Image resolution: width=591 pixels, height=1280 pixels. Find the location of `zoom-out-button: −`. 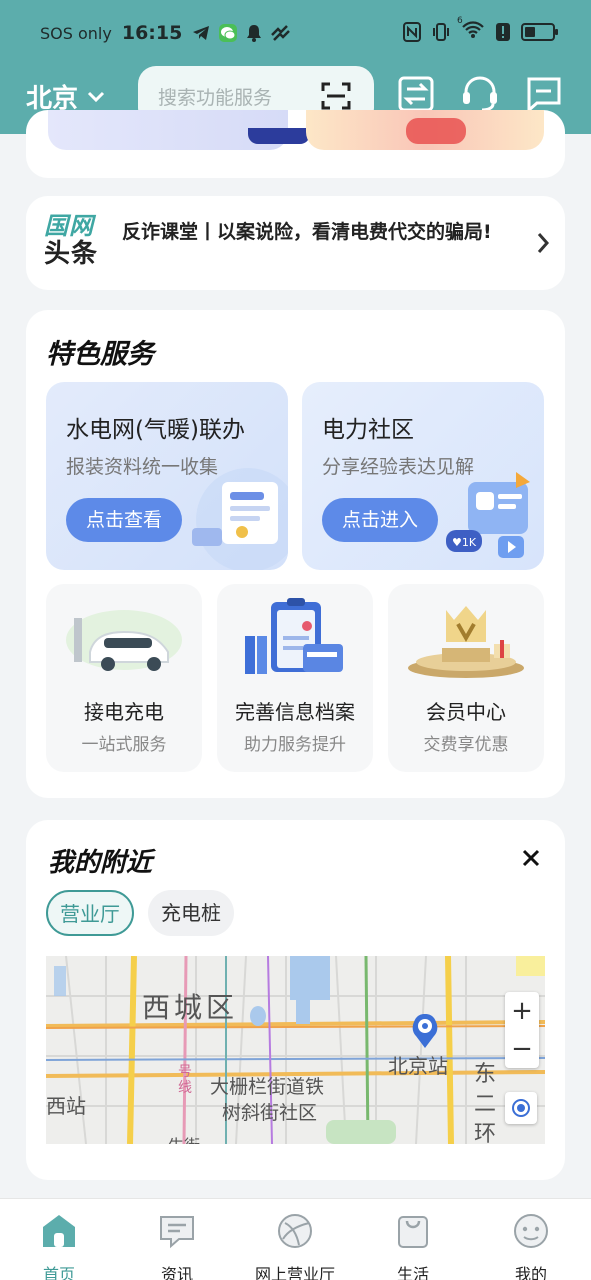

zoom-out-button: − is located at coordinates (522, 1049).